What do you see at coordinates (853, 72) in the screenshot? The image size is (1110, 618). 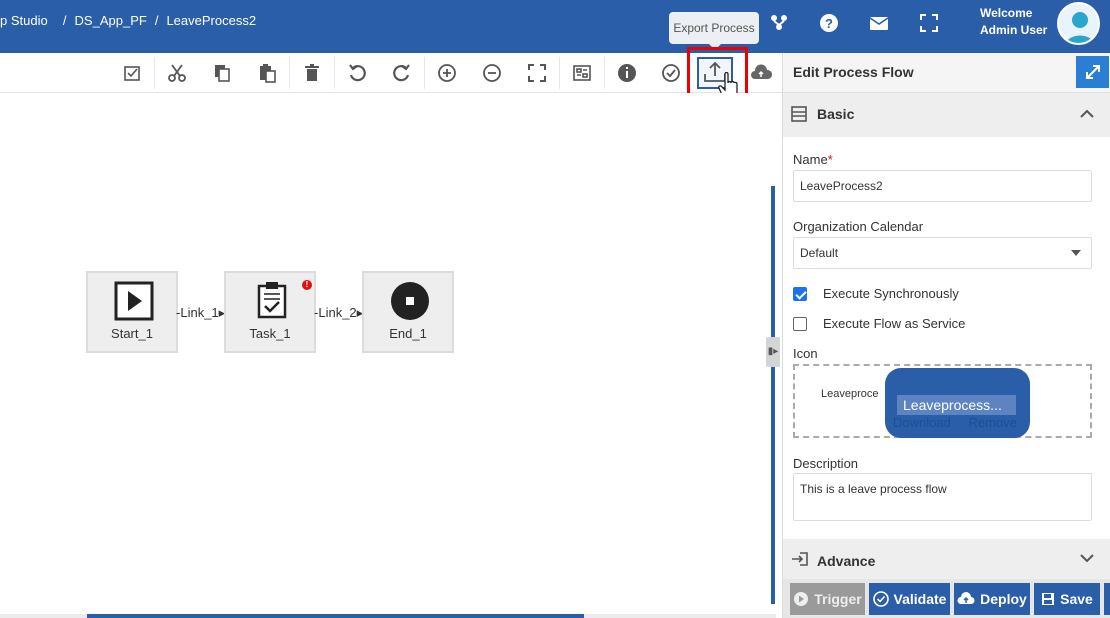 I see `panel-title: Edit Process Flow` at bounding box center [853, 72].